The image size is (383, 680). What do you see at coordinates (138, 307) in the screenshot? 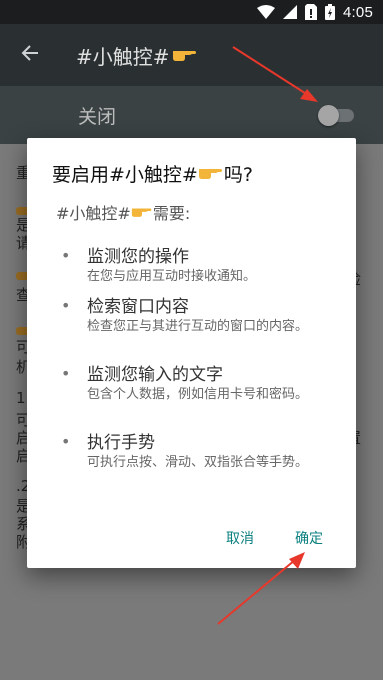
I see `permission-title: 检索窗口内容` at bounding box center [138, 307].